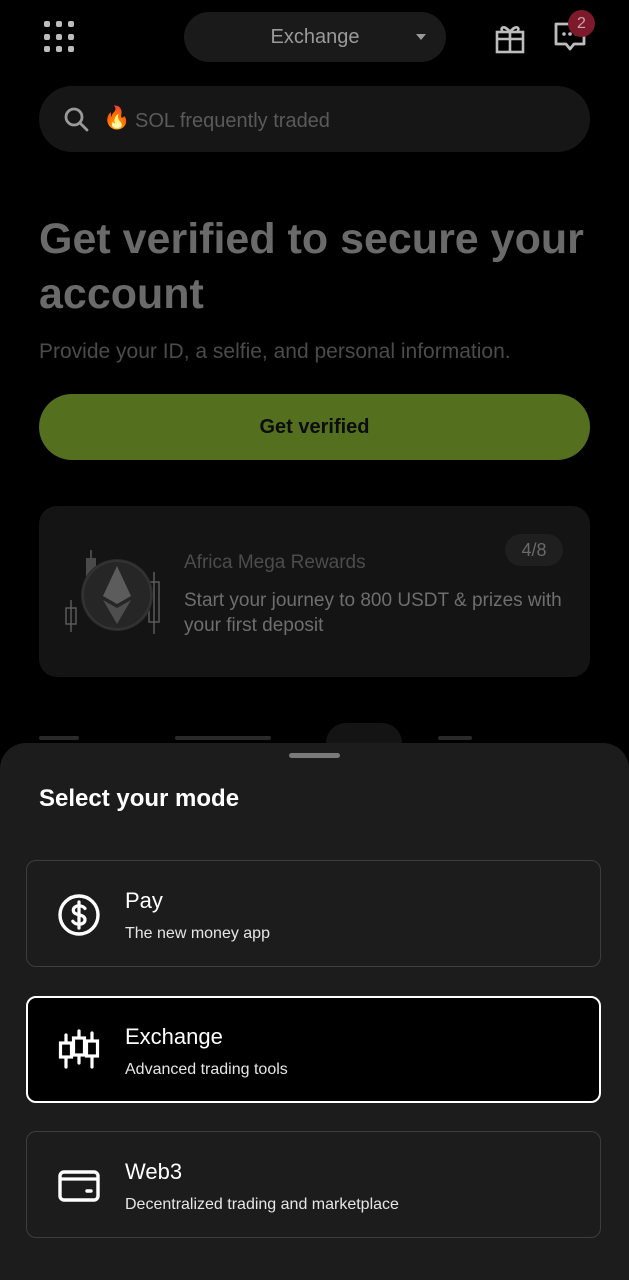 The height and width of the screenshot is (1280, 629). I want to click on mode-option-title: Web3, so click(154, 1171).